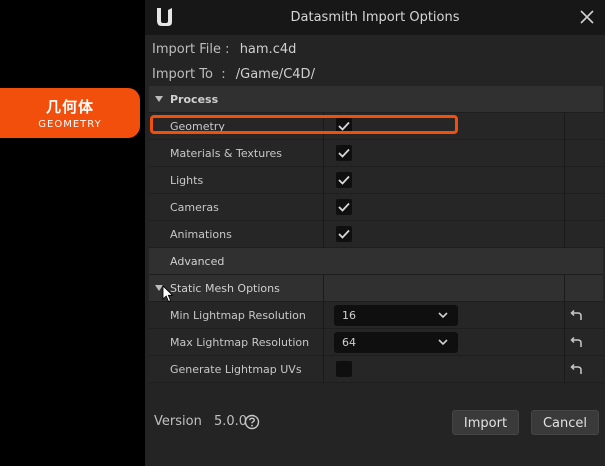 The image size is (605, 466). What do you see at coordinates (344, 369) in the screenshot?
I see `generate-uvs-checkbox` at bounding box center [344, 369].